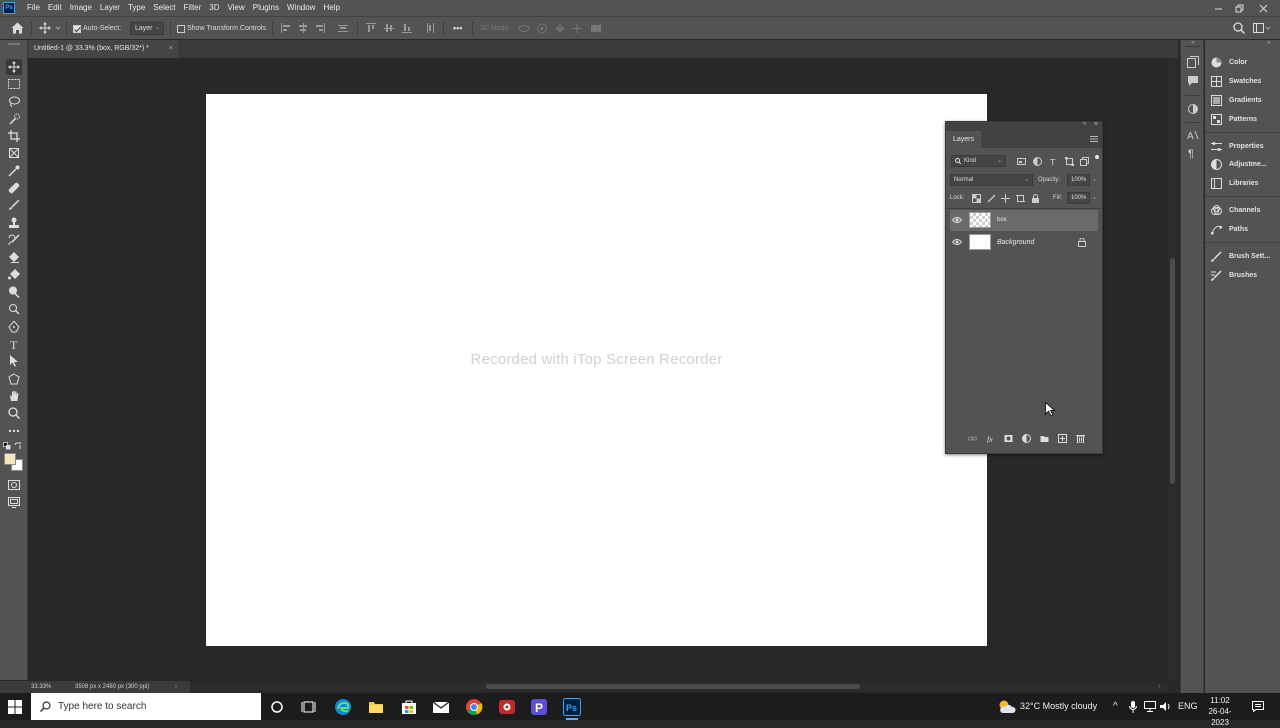 This screenshot has height=728, width=1280. I want to click on shape-tool, so click(14, 379).